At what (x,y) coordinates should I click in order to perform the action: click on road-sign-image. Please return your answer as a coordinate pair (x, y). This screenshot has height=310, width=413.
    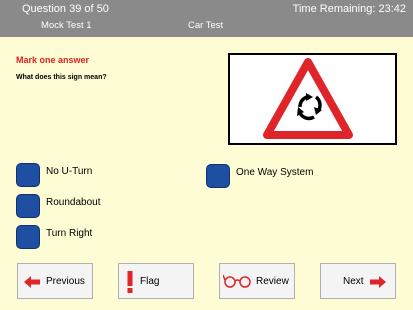
    Looking at the image, I should click on (312, 99).